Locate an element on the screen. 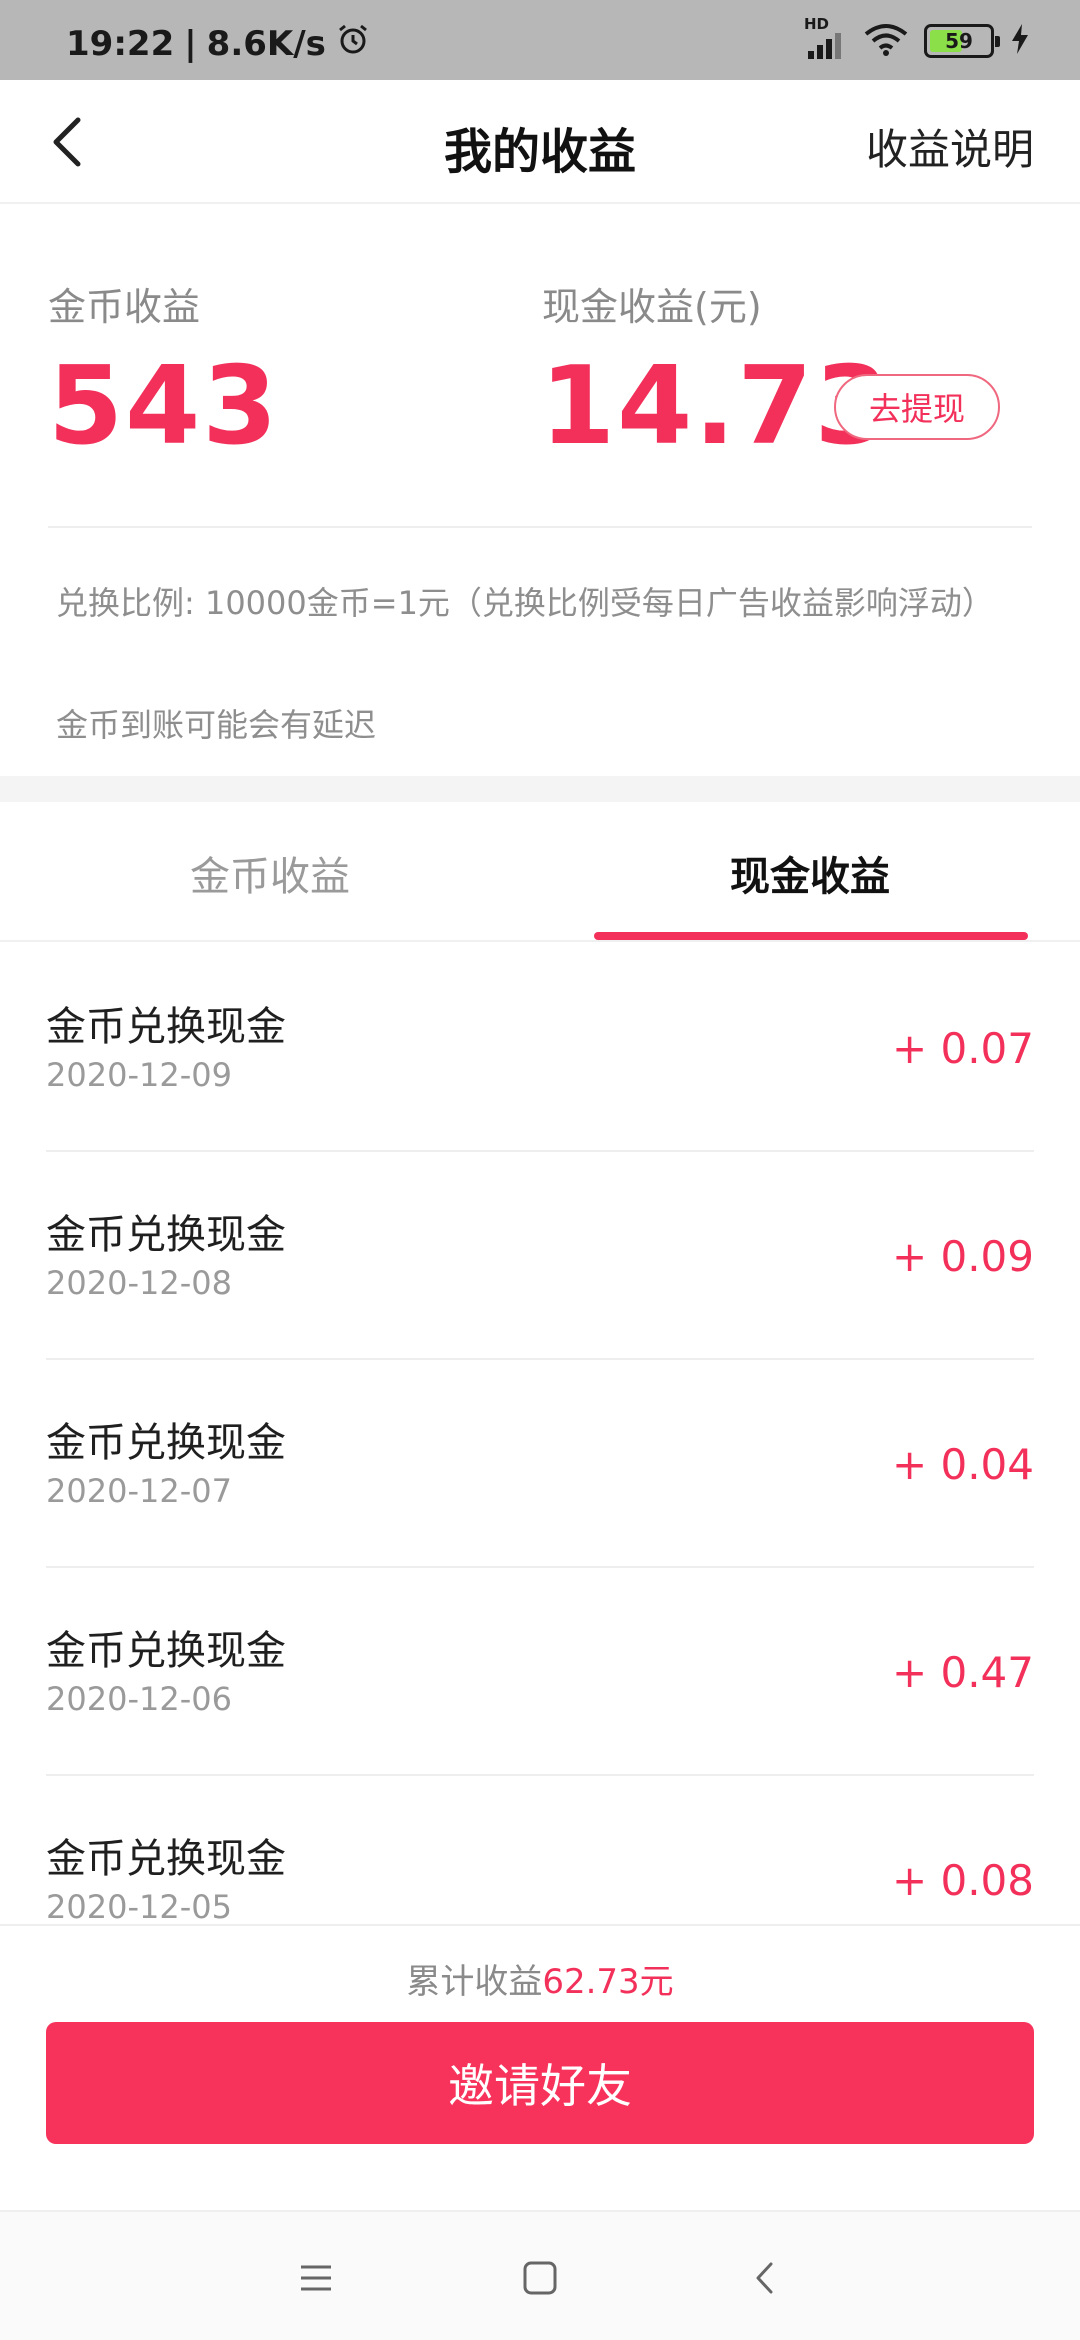  status-right: HD 59 is located at coordinates (917, 37).